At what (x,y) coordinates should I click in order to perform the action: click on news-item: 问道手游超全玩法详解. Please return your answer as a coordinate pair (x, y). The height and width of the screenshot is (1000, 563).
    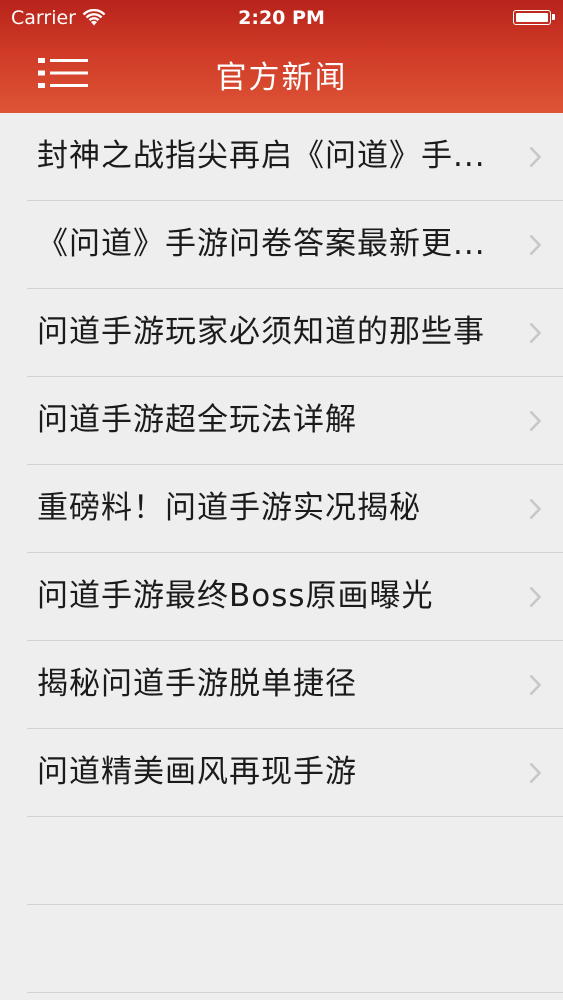
    Looking at the image, I should click on (281, 421).